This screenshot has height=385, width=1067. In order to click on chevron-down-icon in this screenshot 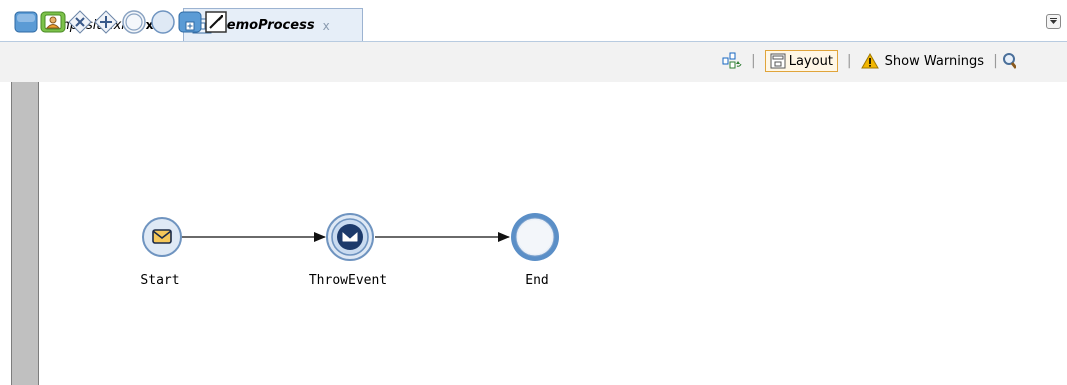, I will do `click(1053, 21)`.